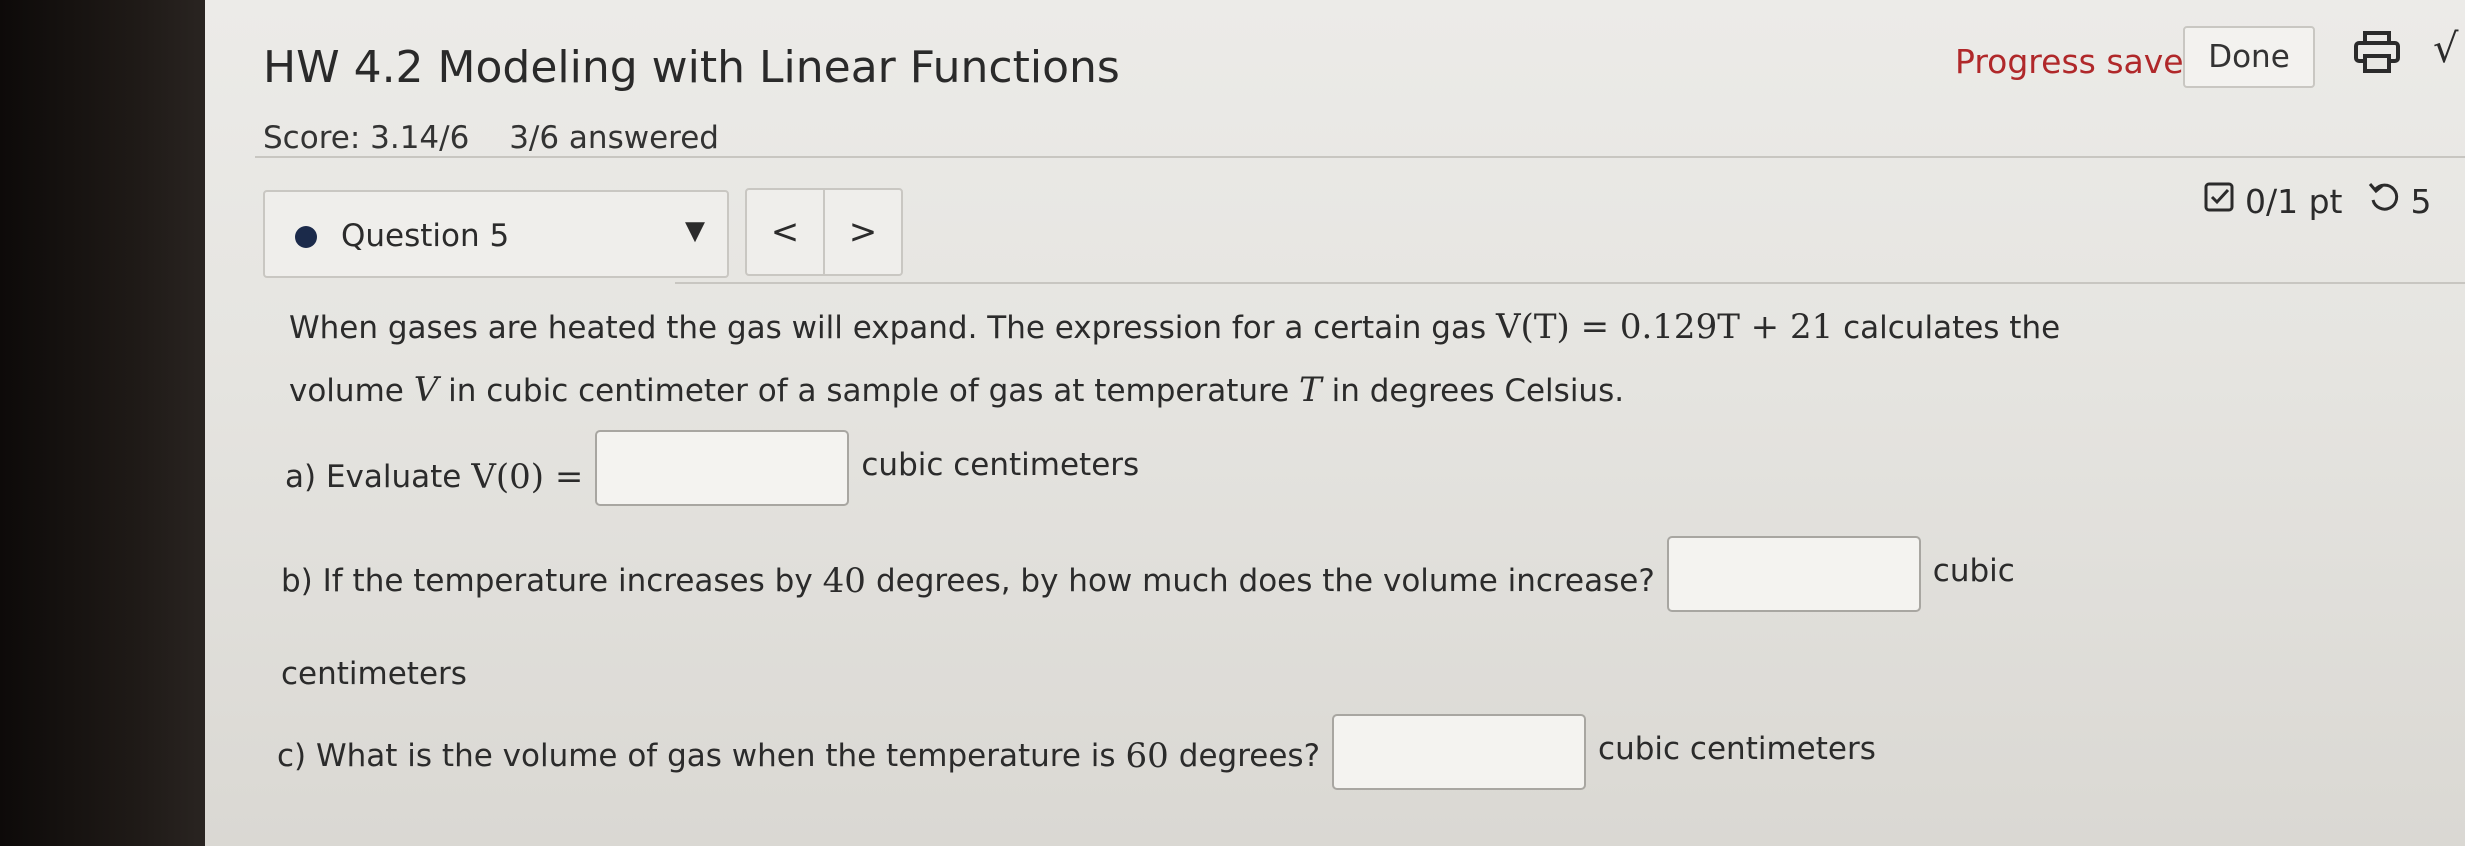  Describe the element at coordinates (1459, 752) in the screenshot. I see `part-c-answer-input` at that location.